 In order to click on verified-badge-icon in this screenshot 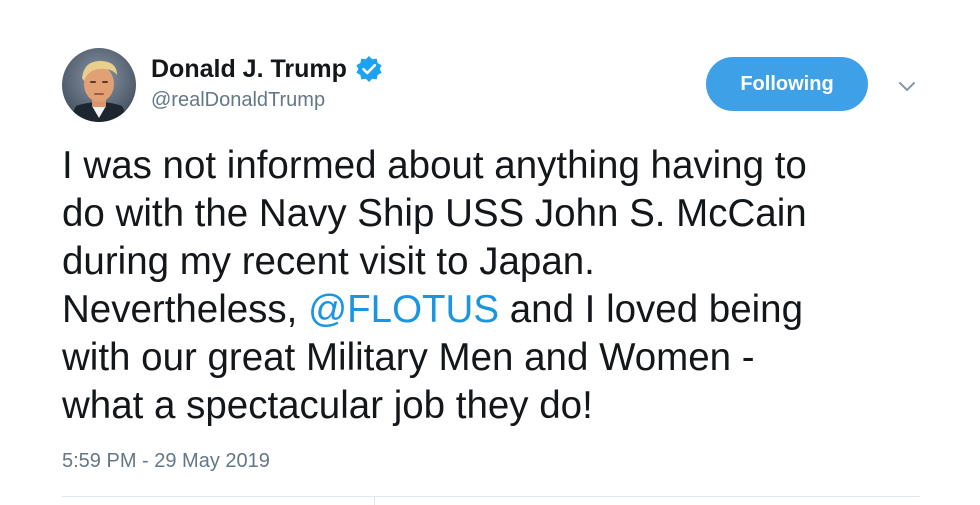, I will do `click(369, 69)`.